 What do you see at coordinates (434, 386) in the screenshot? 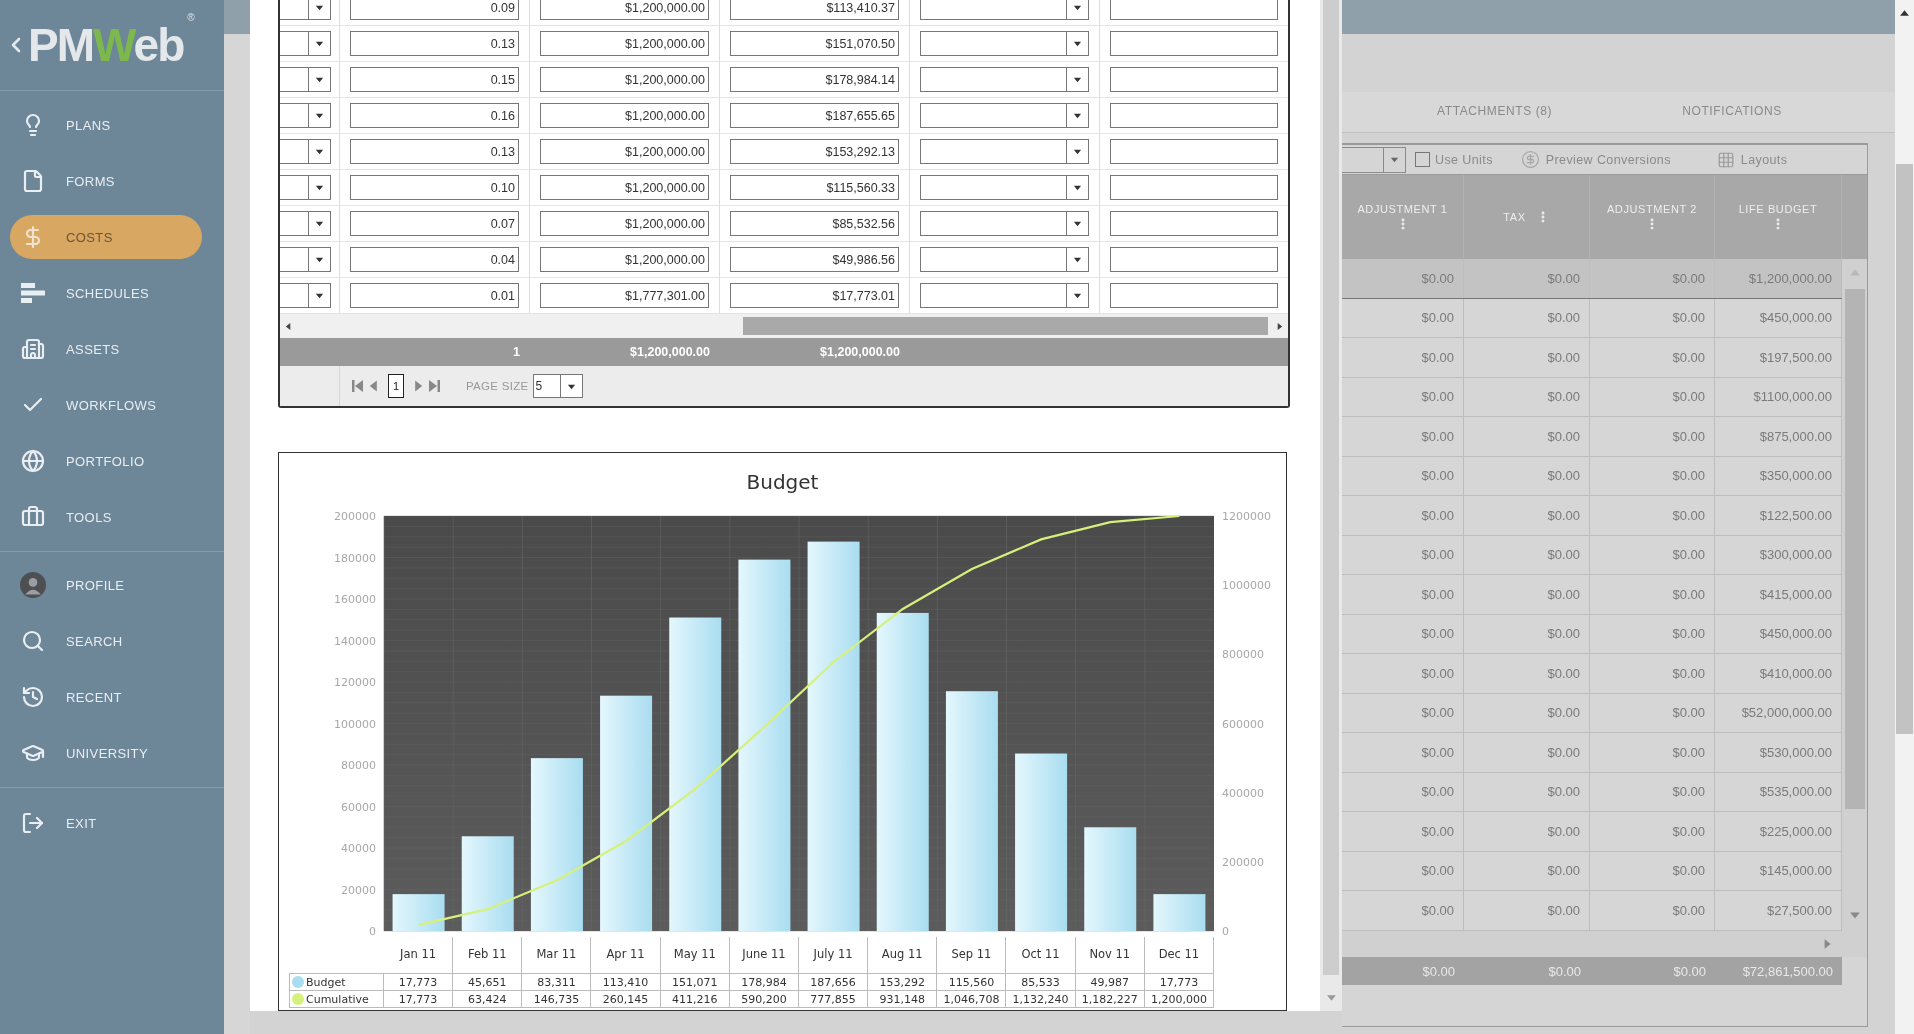
I see `last-page-icon` at bounding box center [434, 386].